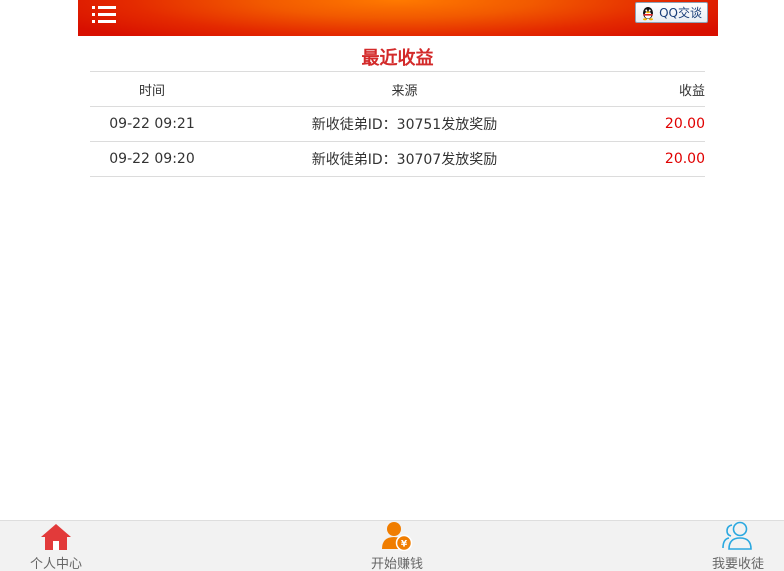  What do you see at coordinates (398, 18) in the screenshot?
I see `top-header: QQ交谈` at bounding box center [398, 18].